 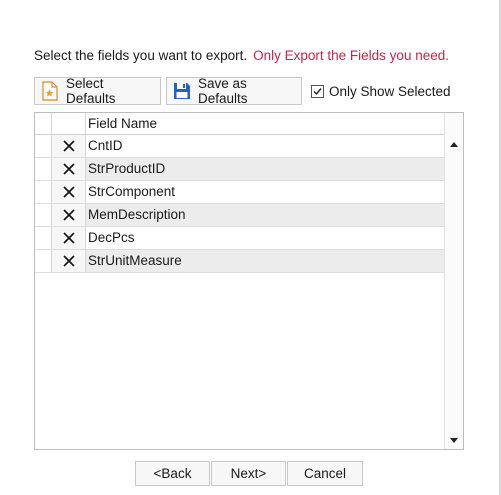 What do you see at coordinates (135, 260) in the screenshot?
I see `field-name-cell: StrUnitMeasure` at bounding box center [135, 260].